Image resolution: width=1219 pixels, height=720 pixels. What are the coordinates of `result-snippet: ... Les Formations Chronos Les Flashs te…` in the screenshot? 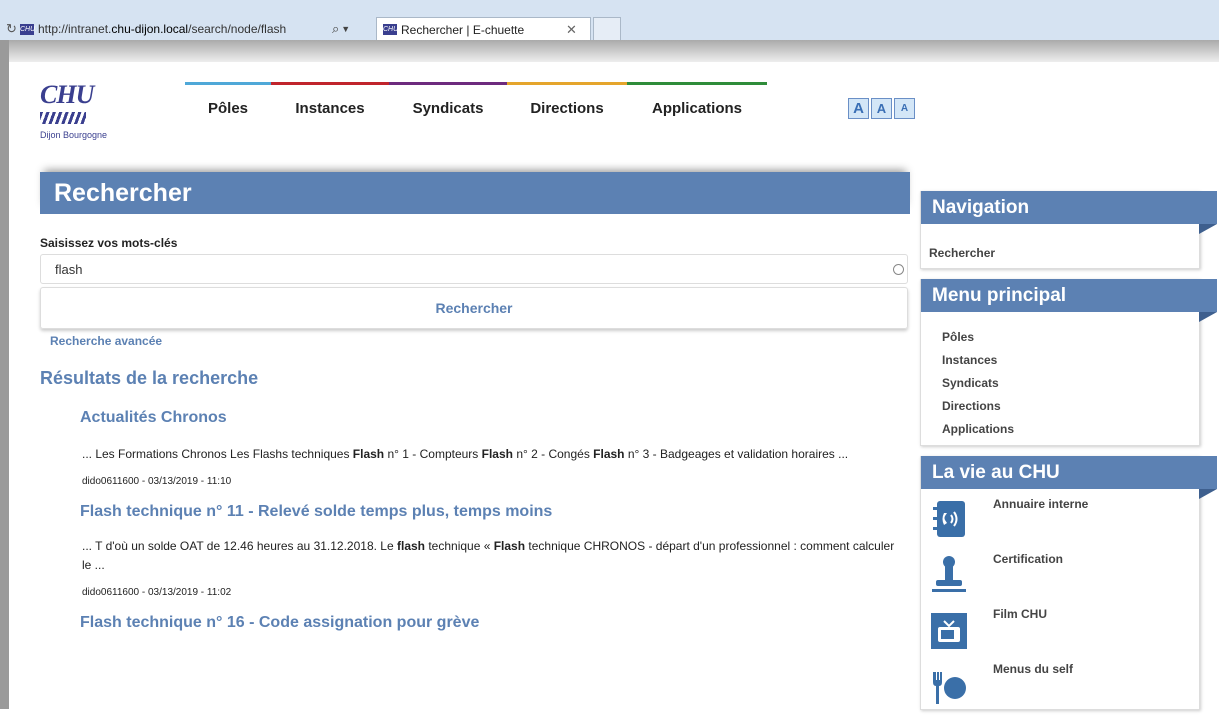 It's located at (465, 454).